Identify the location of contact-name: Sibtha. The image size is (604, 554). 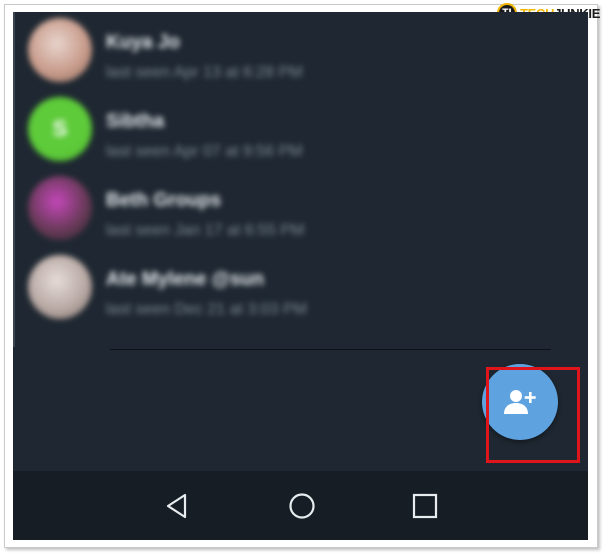
(135, 121).